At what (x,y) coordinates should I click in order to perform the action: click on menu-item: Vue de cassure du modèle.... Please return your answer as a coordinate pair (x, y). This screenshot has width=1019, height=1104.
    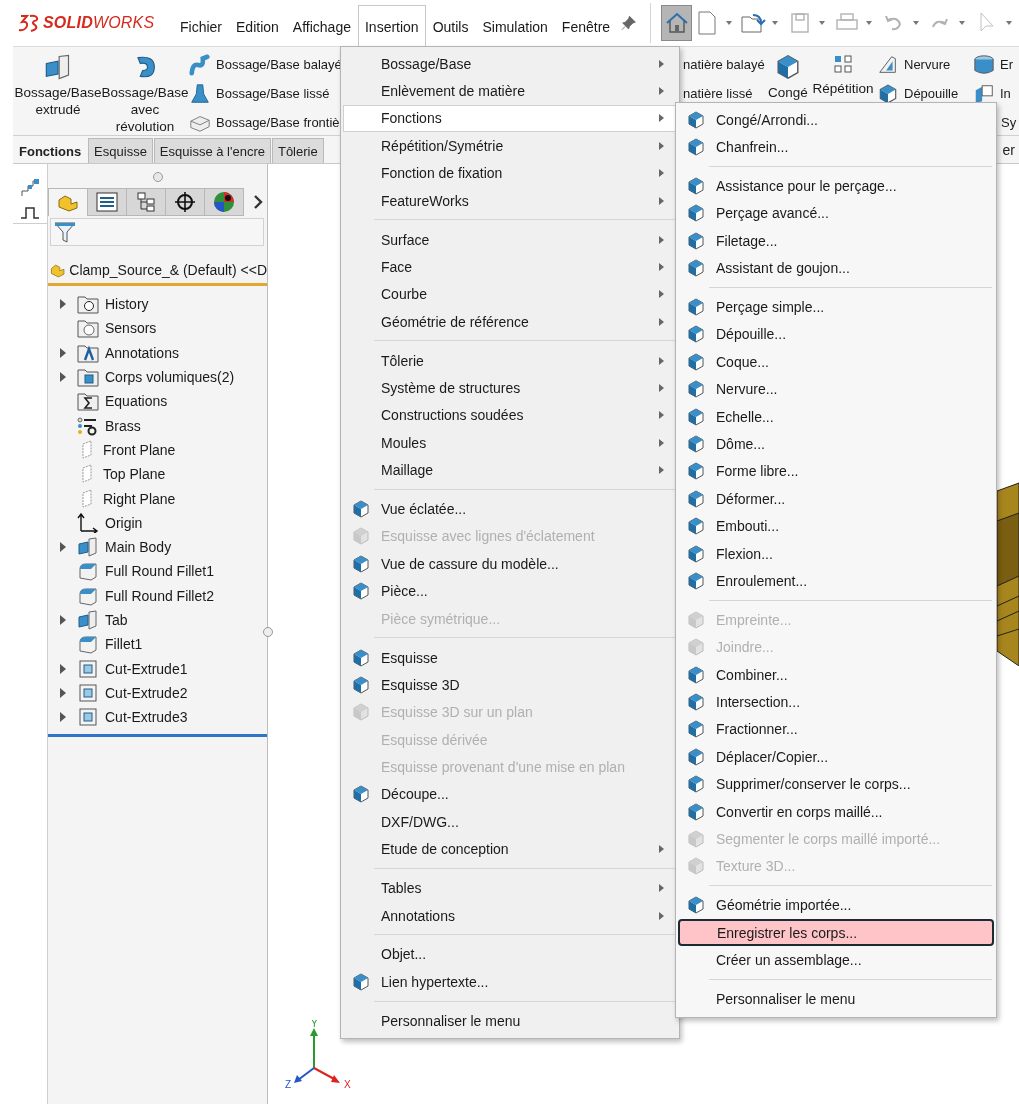
    Looking at the image, I should click on (510, 564).